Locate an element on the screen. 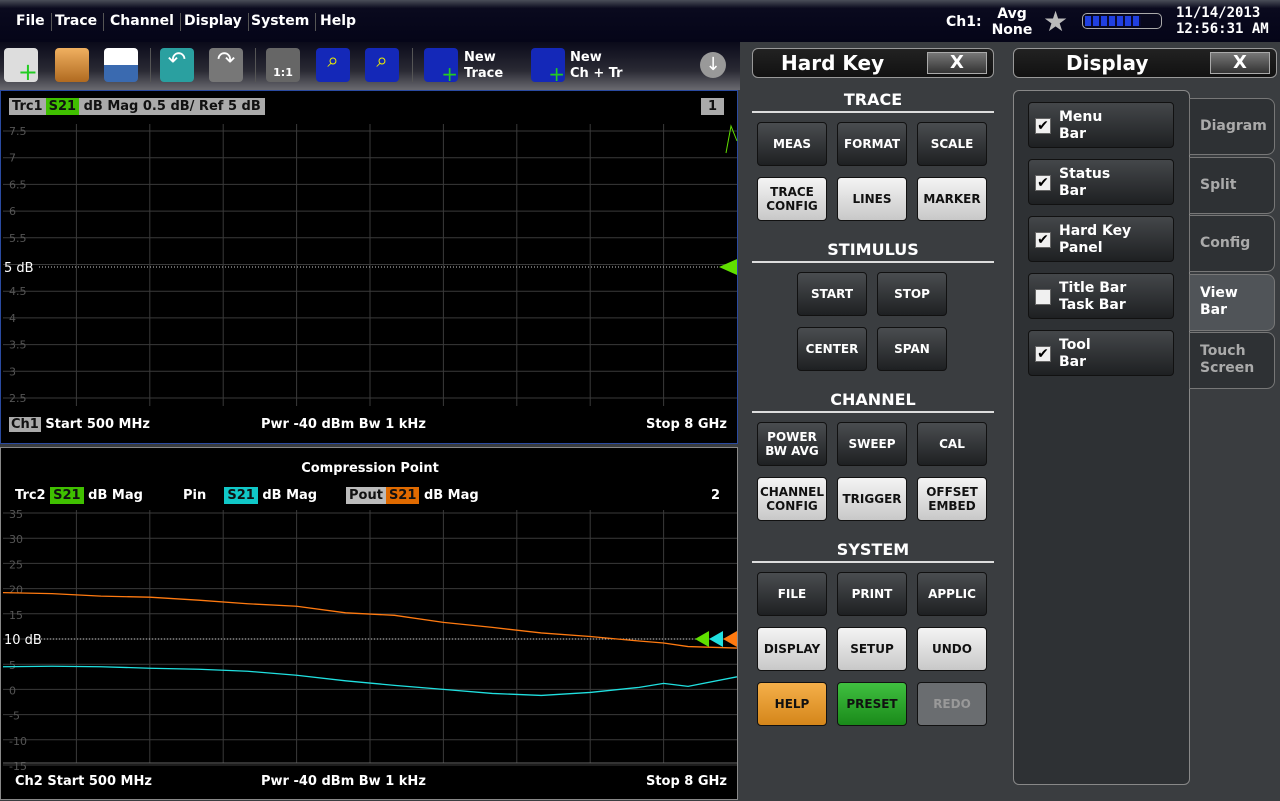  y-tick-label: 7 is located at coordinates (12, 158).